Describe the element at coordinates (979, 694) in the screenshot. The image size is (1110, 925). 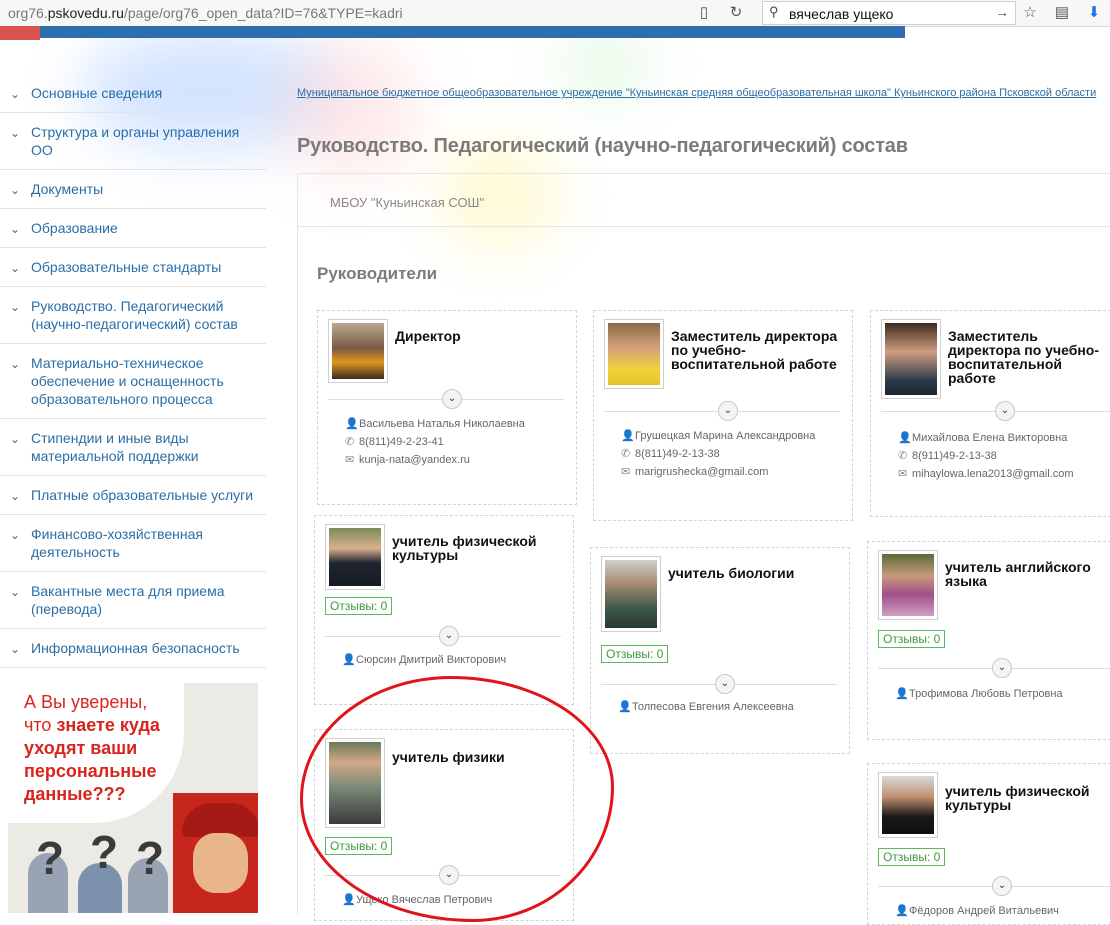
I see `staff-name: 👤Трофимова Любовь Петровна` at that location.